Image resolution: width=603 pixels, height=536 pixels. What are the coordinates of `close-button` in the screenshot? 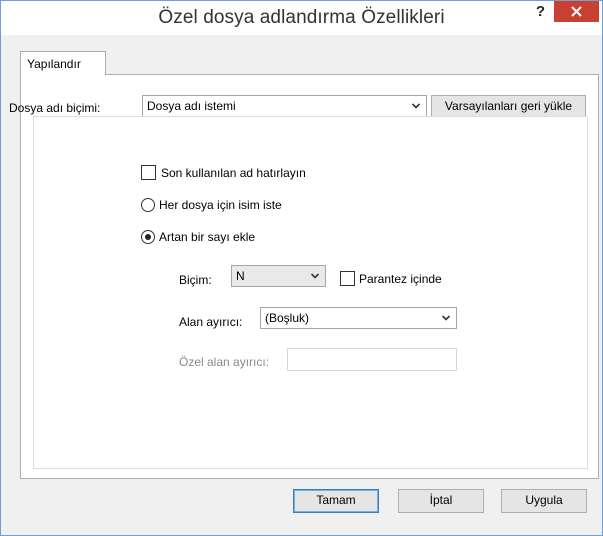 It's located at (576, 11).